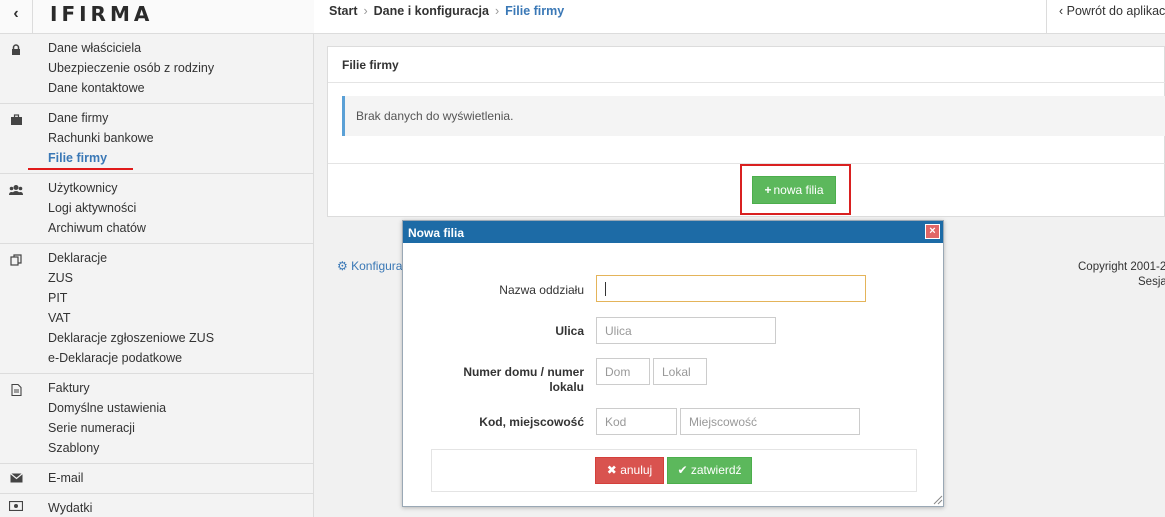 Image resolution: width=1165 pixels, height=517 pixels. Describe the element at coordinates (541, 290) in the screenshot. I see `branch-name-label: Nazwa oddziału` at that location.